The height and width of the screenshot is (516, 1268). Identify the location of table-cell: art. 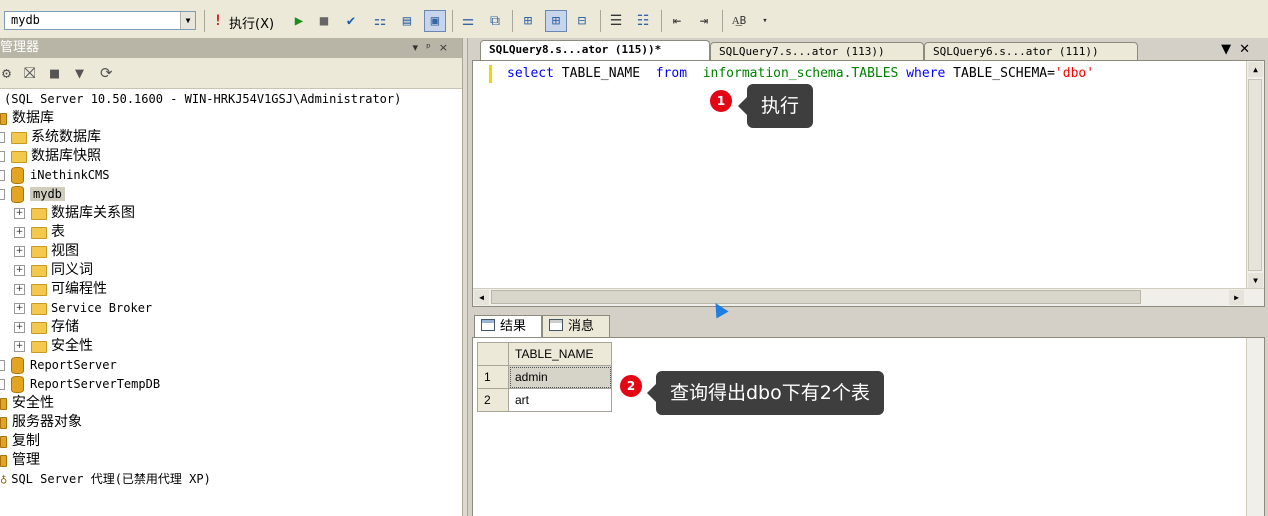
(560, 400).